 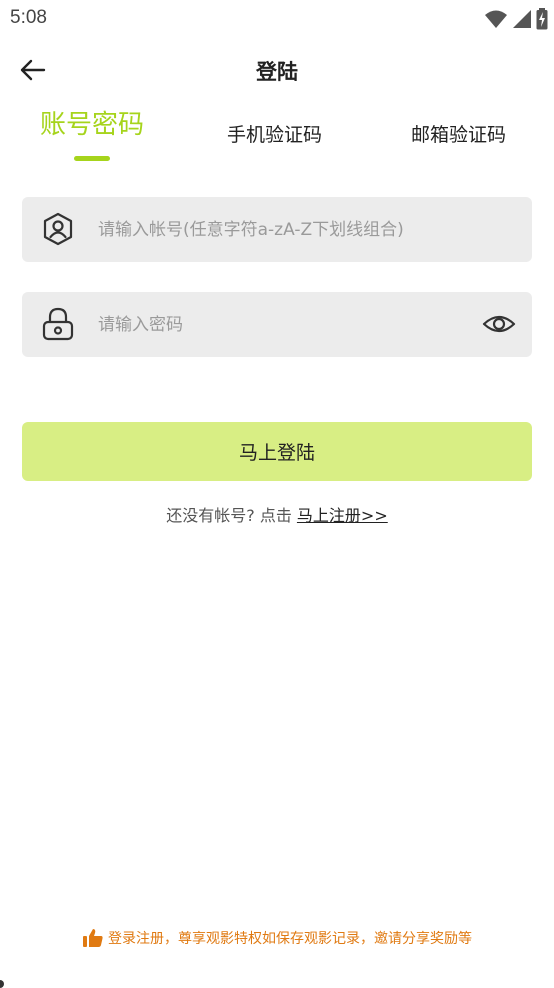 What do you see at coordinates (58, 229) in the screenshot?
I see `user-shield-icon` at bounding box center [58, 229].